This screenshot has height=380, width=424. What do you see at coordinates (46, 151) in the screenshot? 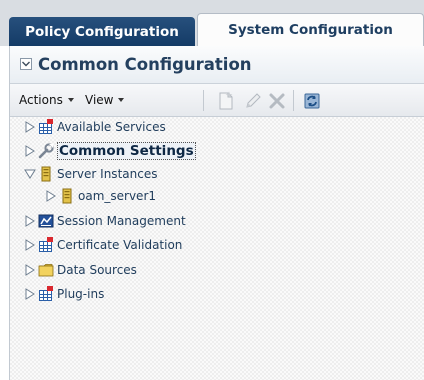
I see `wrench-icon` at bounding box center [46, 151].